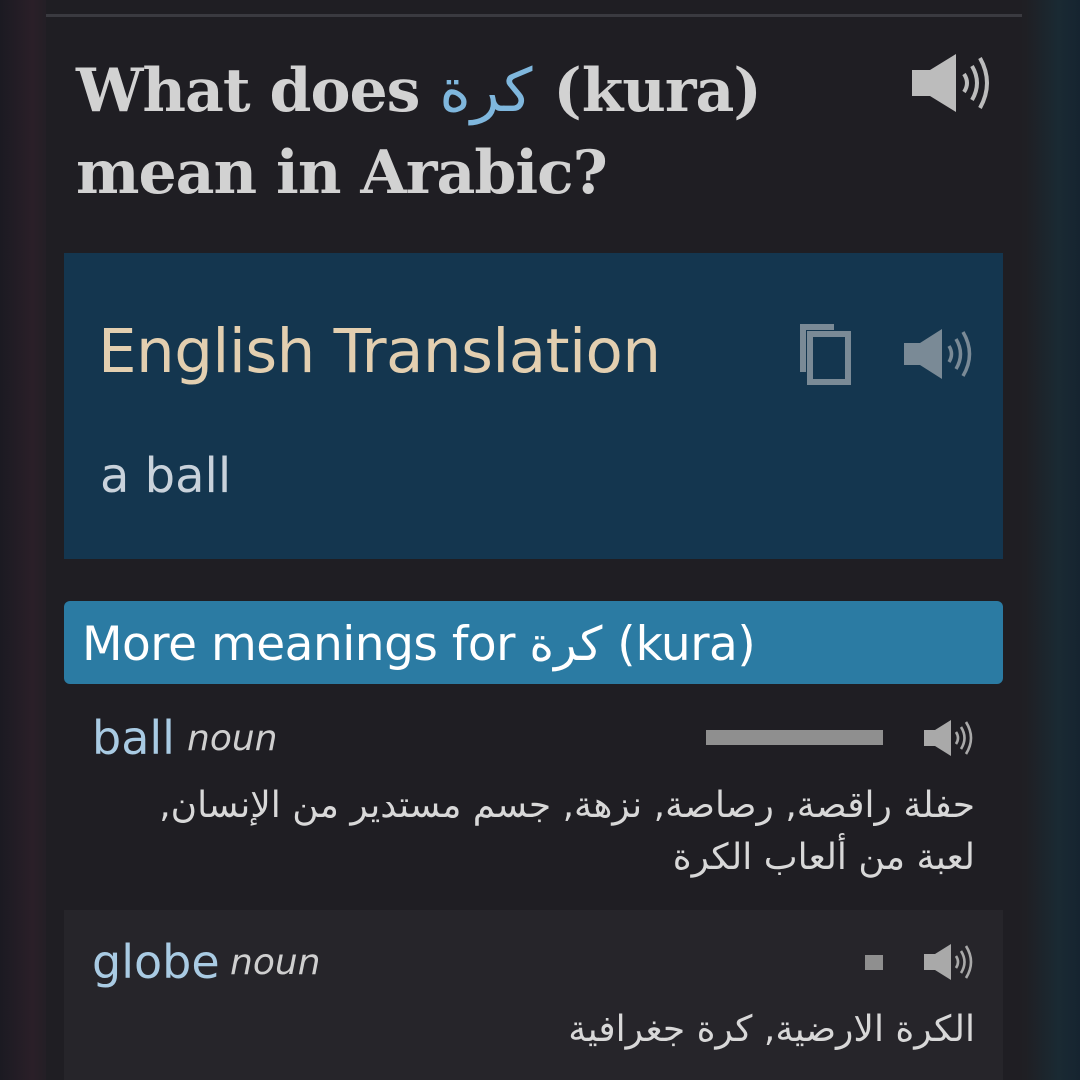 This screenshot has width=1080, height=1080. I want to click on meaning-word: ball, so click(133, 738).